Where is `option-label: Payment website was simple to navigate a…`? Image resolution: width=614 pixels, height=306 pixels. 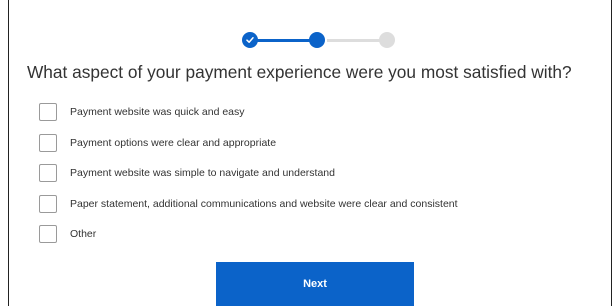
option-label: Payment website was simple to navigate a… is located at coordinates (202, 173).